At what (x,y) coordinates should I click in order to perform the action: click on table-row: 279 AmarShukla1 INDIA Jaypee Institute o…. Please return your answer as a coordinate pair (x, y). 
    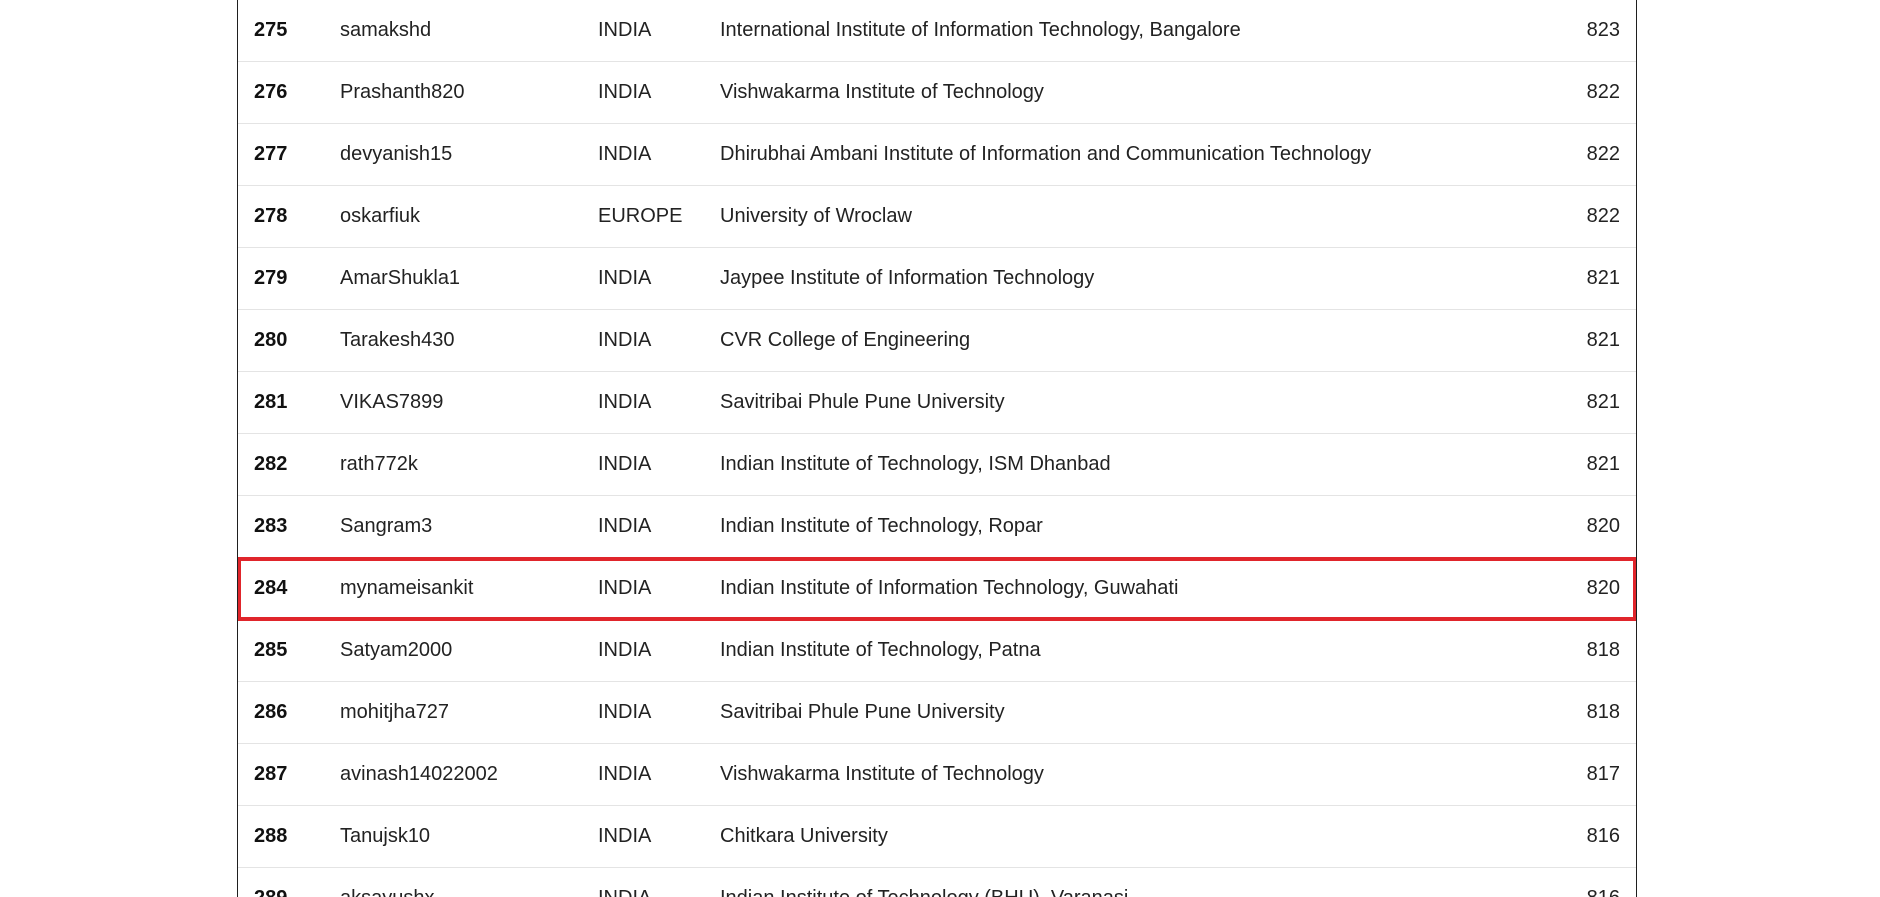
    Looking at the image, I should click on (937, 279).